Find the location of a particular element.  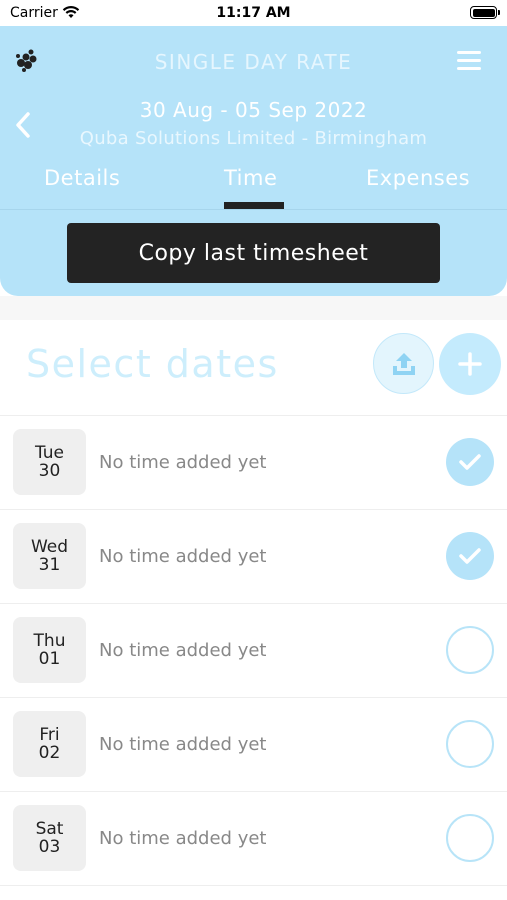

day-row-sat-03: Sat 03 No time added yet is located at coordinates (253, 839).